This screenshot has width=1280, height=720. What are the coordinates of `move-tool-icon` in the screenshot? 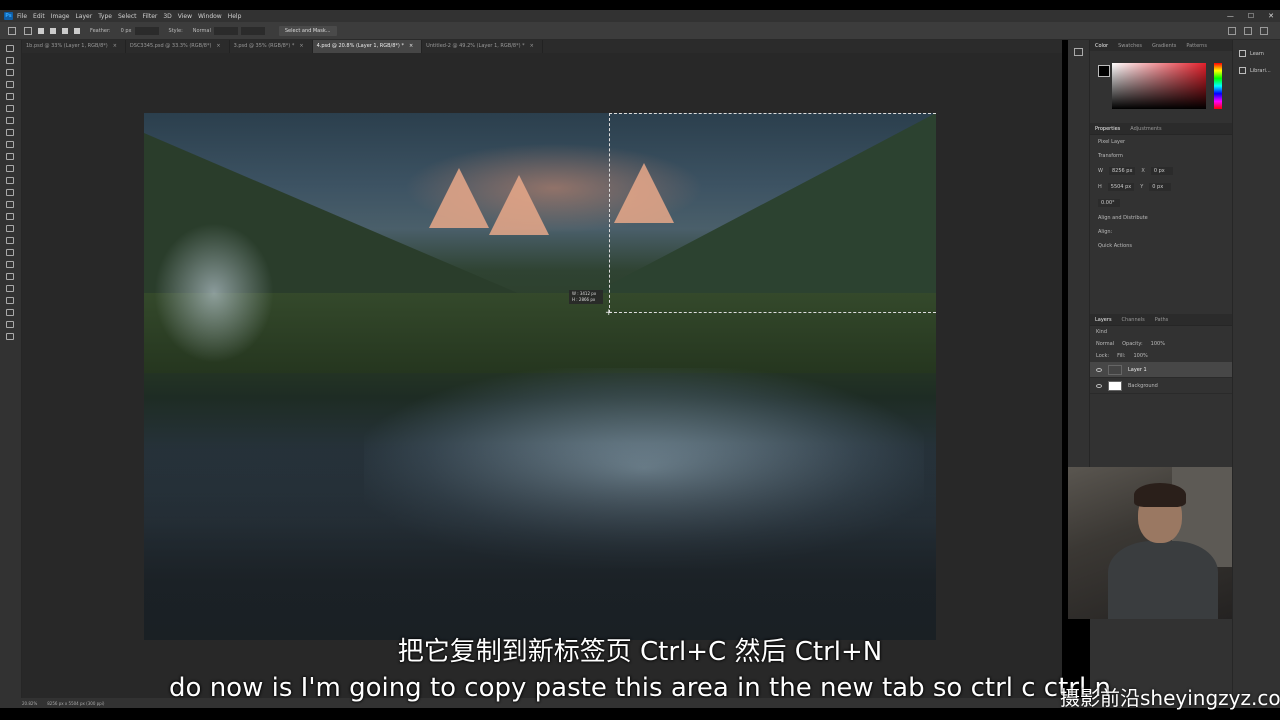 It's located at (10, 48).